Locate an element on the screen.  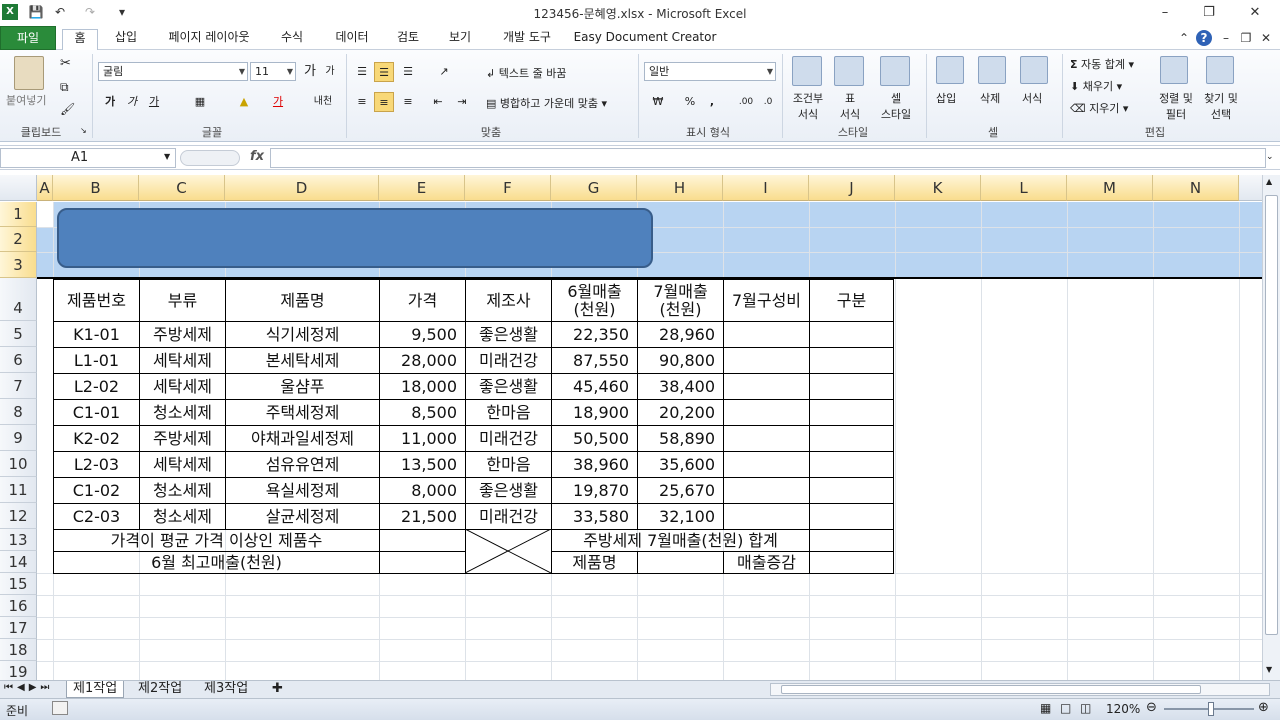
tab-insert: 삽입 is located at coordinates (126, 39).